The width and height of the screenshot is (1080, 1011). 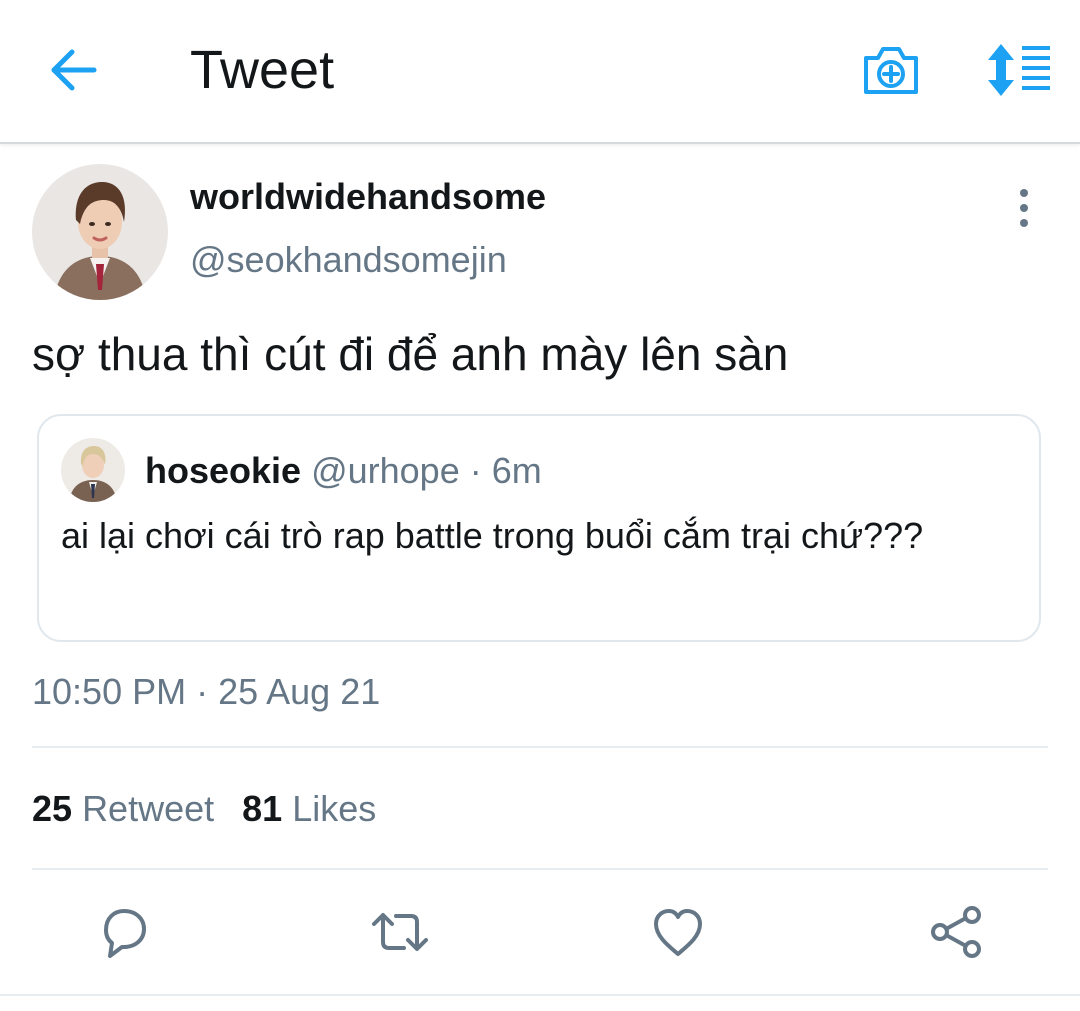 I want to click on reply-button, so click(x=124, y=932).